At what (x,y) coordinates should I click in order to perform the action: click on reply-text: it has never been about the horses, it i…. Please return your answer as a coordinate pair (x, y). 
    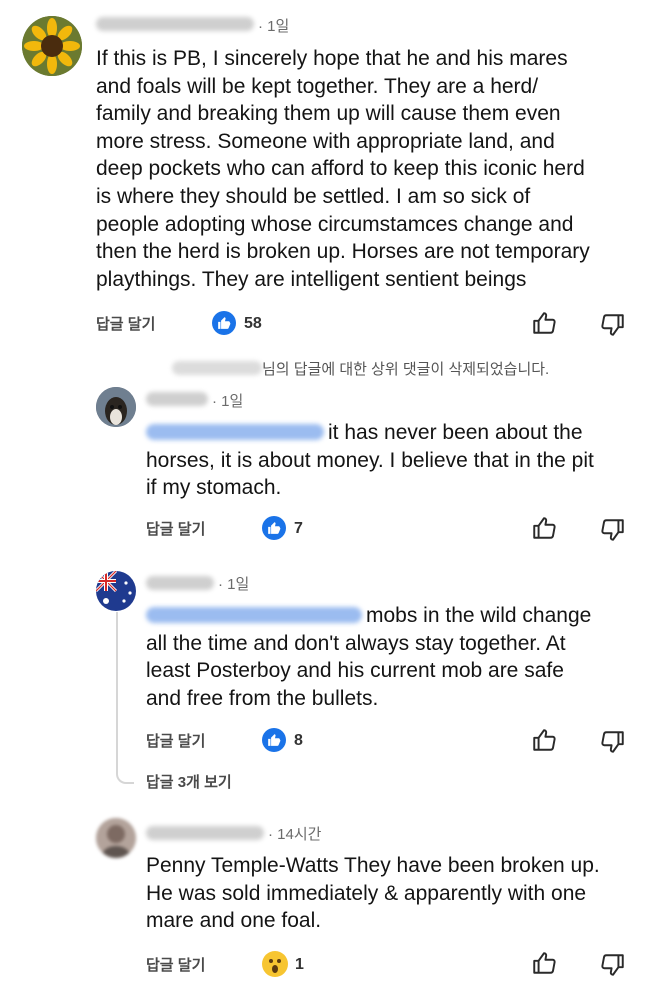
    Looking at the image, I should click on (393, 460).